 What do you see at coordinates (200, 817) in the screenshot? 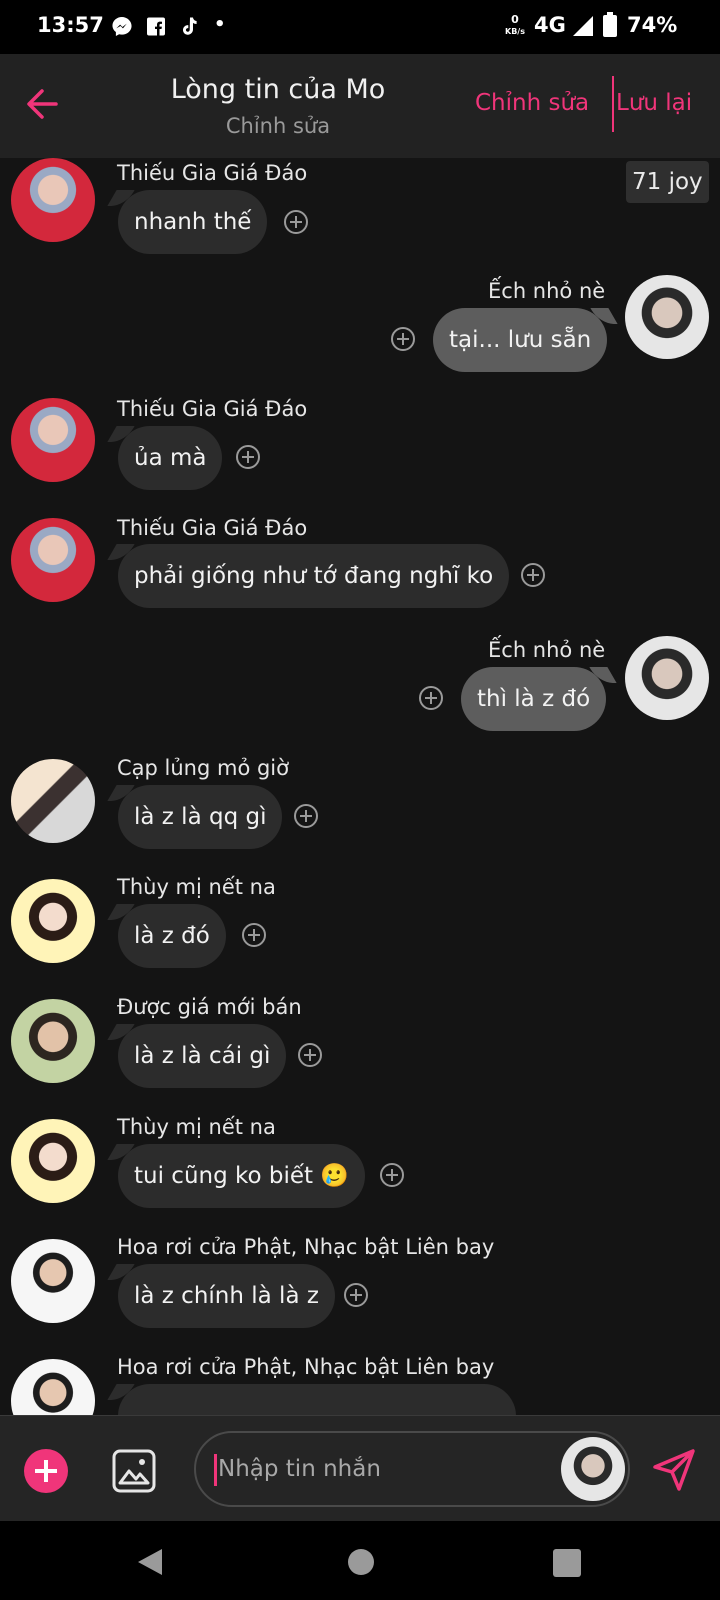
I see `message-bubble: là z là qq gì` at bounding box center [200, 817].